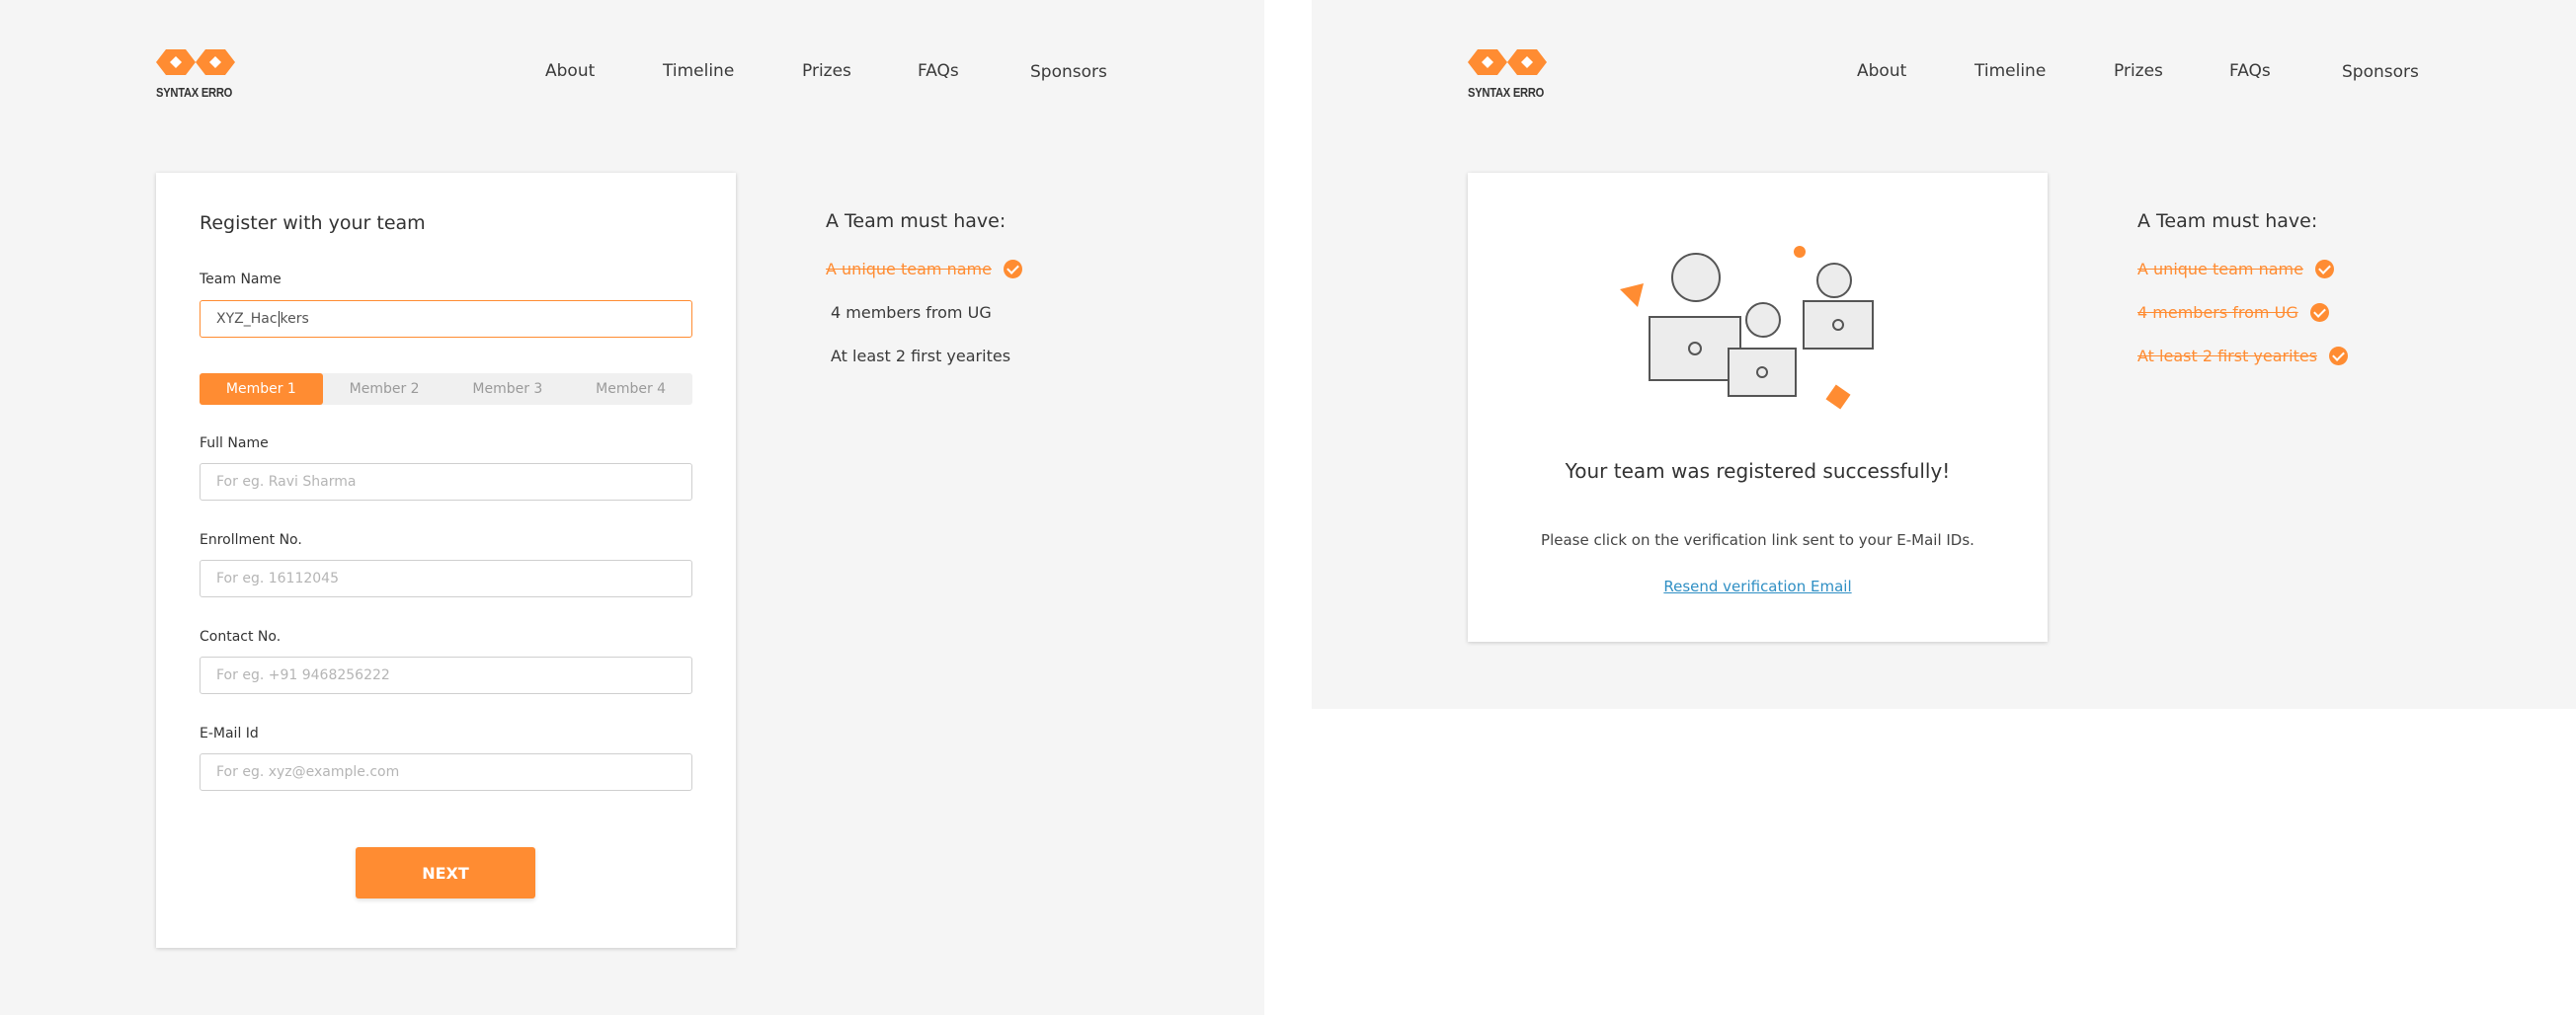 The width and height of the screenshot is (2576, 1015). Describe the element at coordinates (446, 319) in the screenshot. I see `team-name-input: XYZ_Hac kers` at that location.